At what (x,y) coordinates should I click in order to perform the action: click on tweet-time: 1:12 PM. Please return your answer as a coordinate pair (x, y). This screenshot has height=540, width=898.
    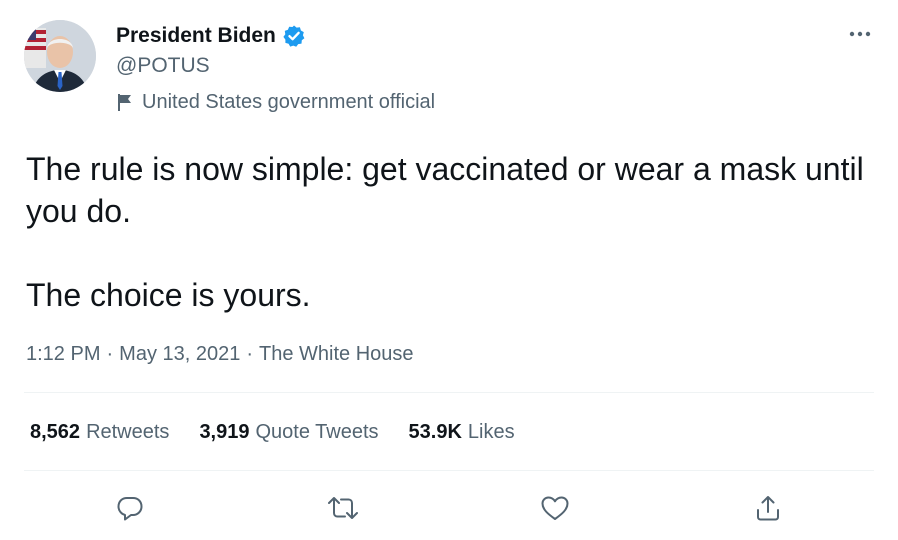
    Looking at the image, I should click on (63, 354).